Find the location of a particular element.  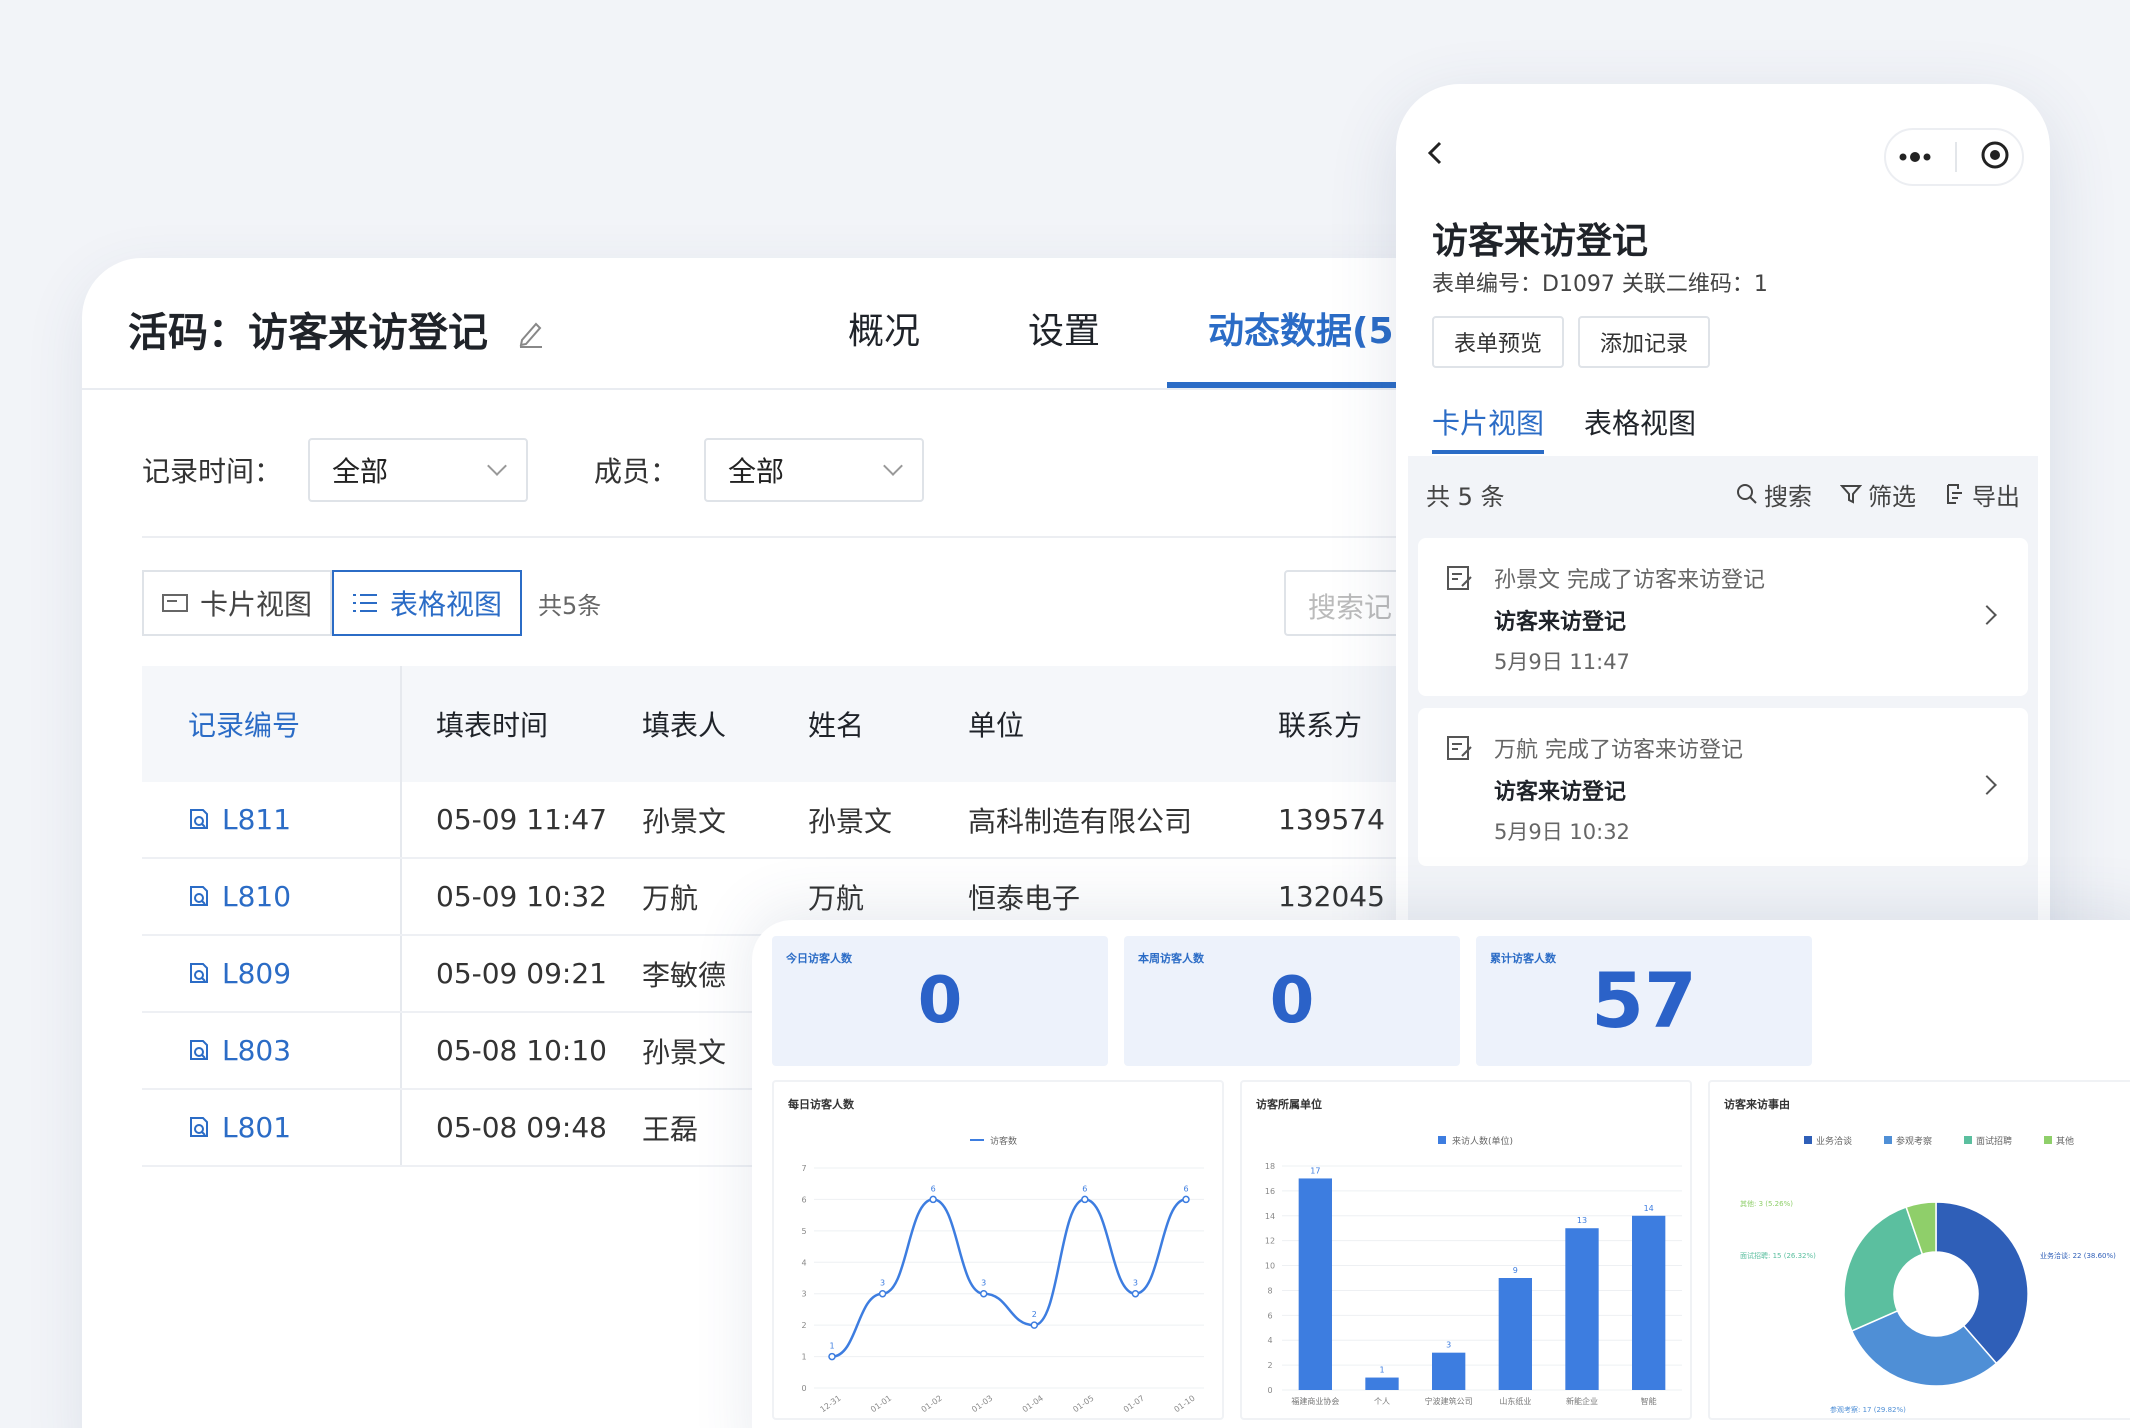

cell-name: 孙景文 is located at coordinates (850, 821).